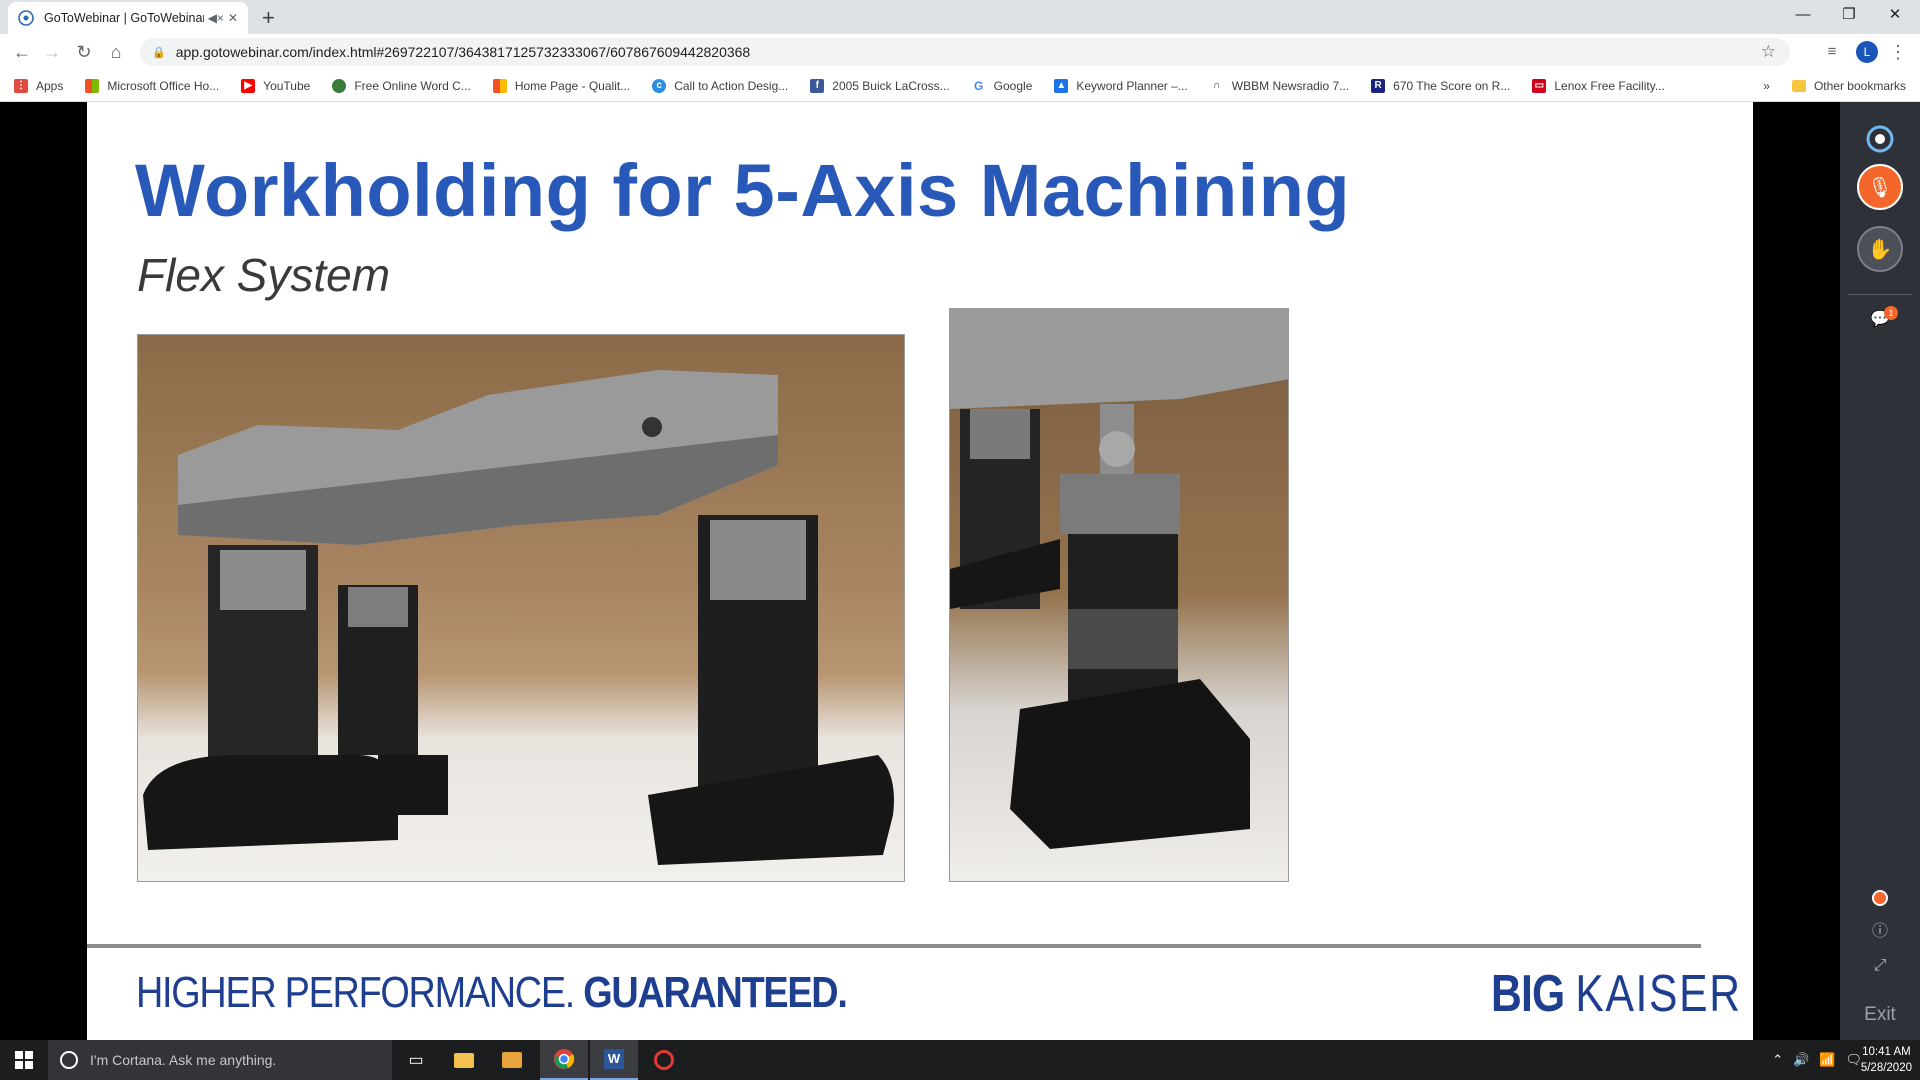  I want to click on google-ads-icon: ▲, so click(1061, 85).